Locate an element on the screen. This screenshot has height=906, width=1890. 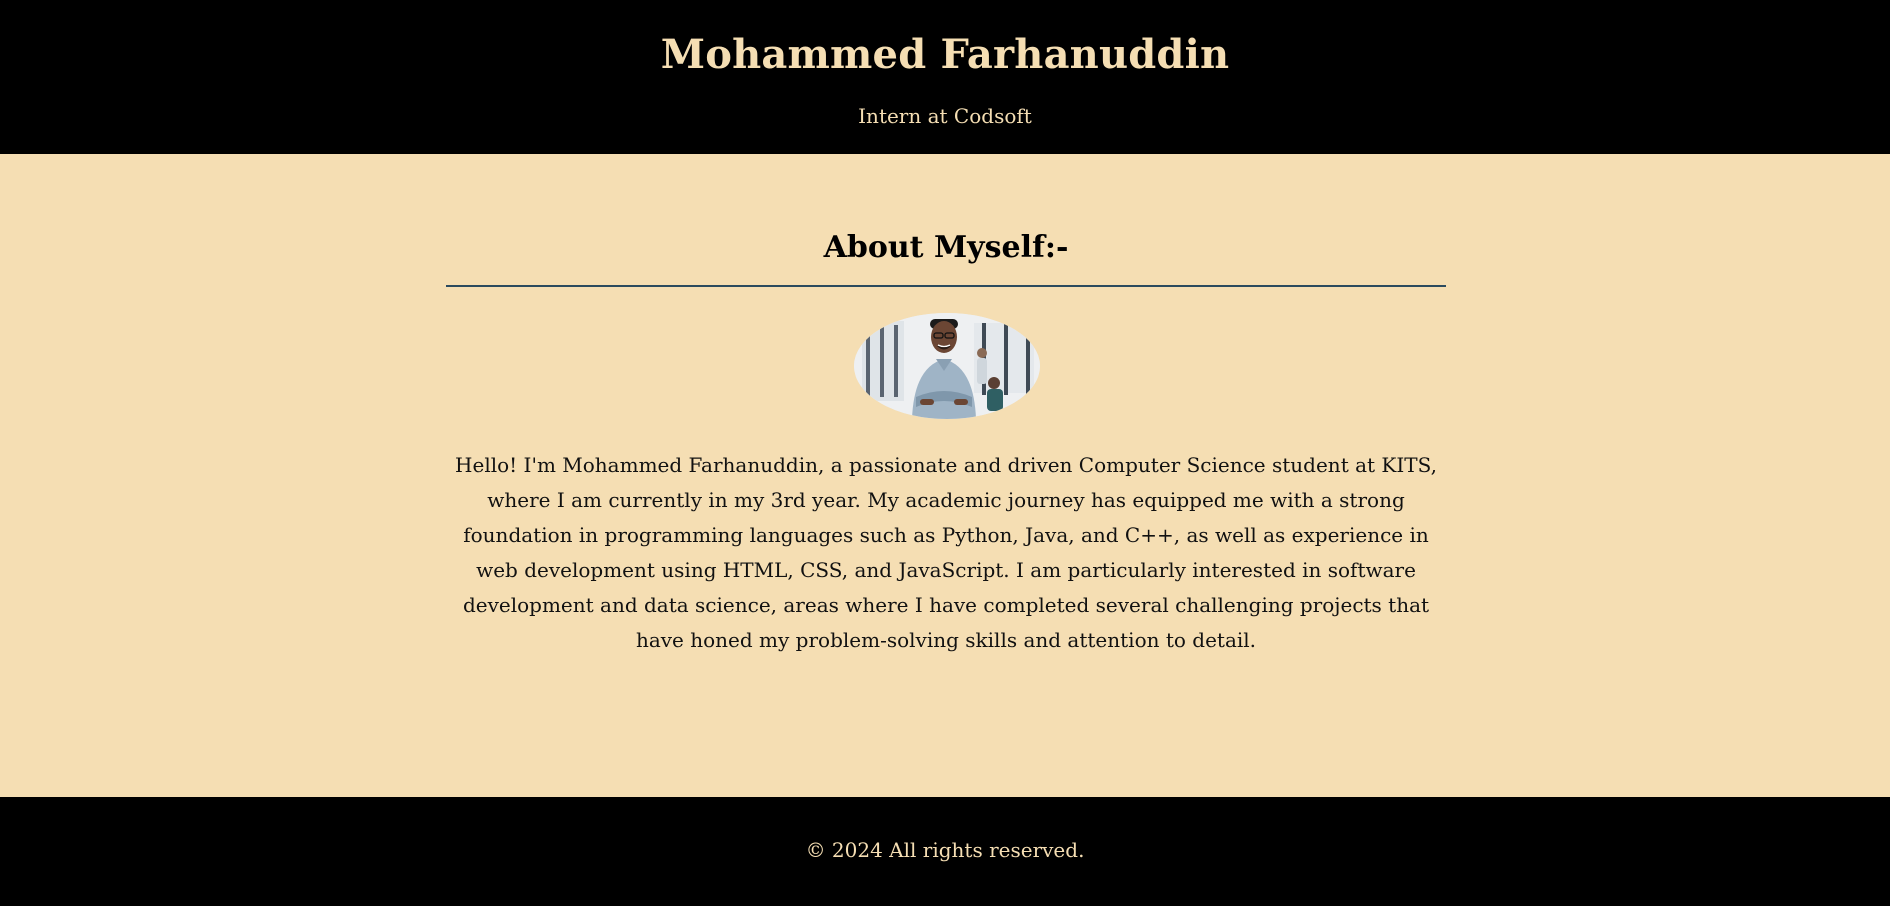
profile-photo is located at coordinates (947, 366).